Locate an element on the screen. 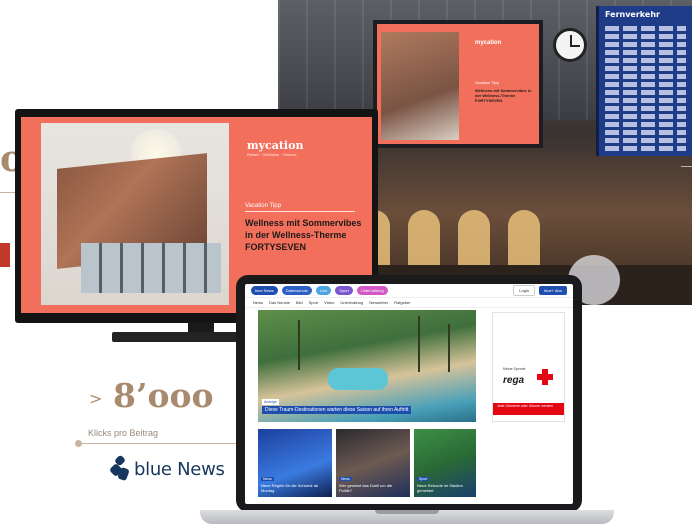 This screenshot has width=692, height=528. vacation-tip-label: Vacation Tipp is located at coordinates (263, 206).